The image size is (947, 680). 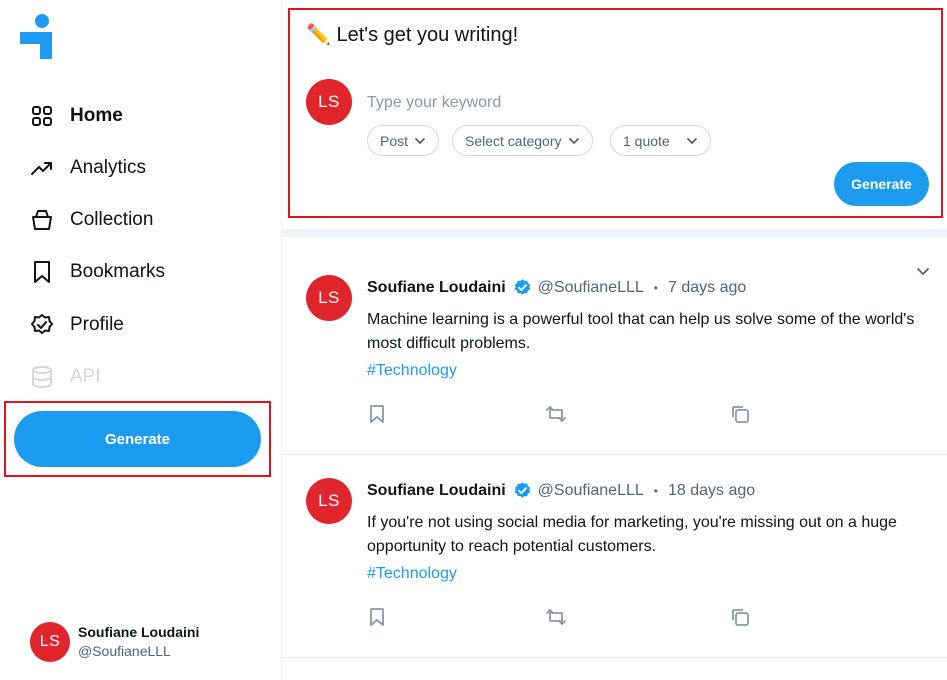 What do you see at coordinates (711, 491) in the screenshot?
I see `post-time: 18 days ago` at bounding box center [711, 491].